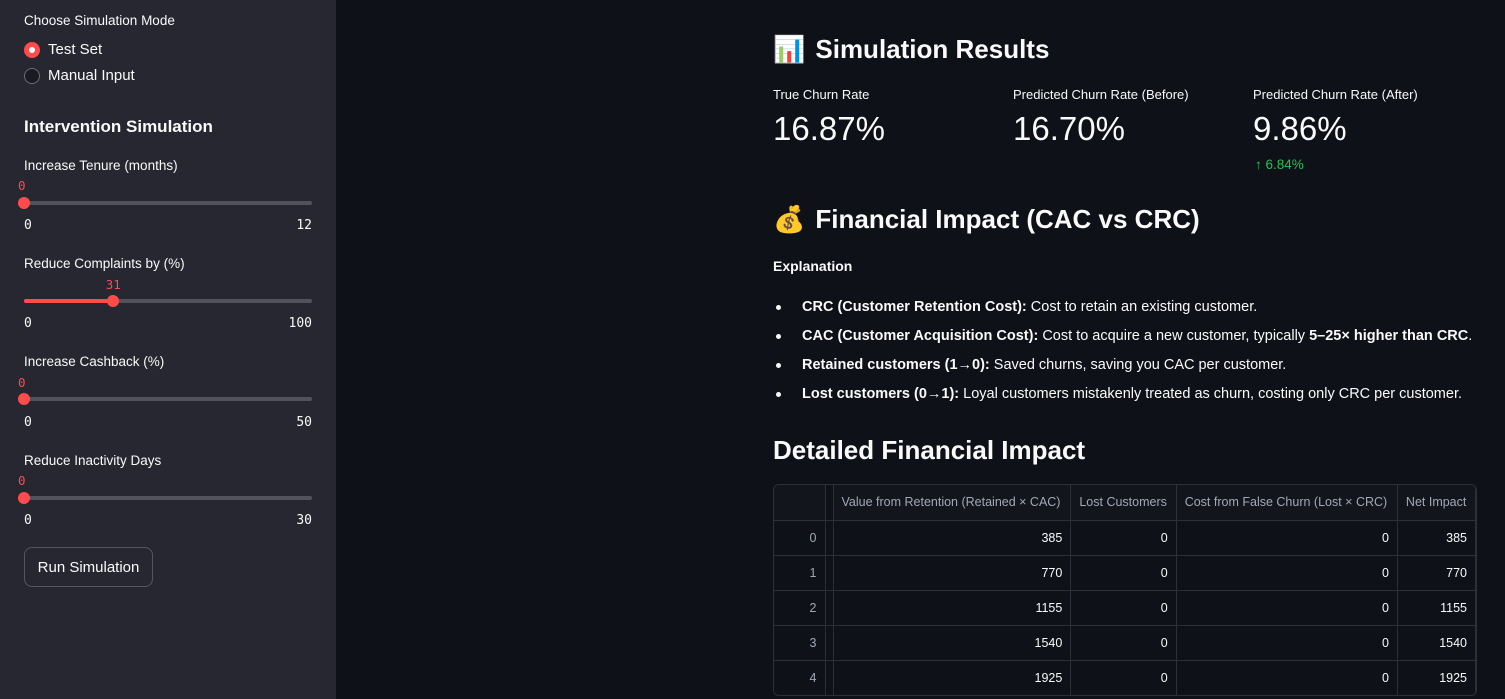 This screenshot has height=699, width=1505. Describe the element at coordinates (1101, 94) in the screenshot. I see `metric-label: Predicted Churn Rate (Before)` at that location.